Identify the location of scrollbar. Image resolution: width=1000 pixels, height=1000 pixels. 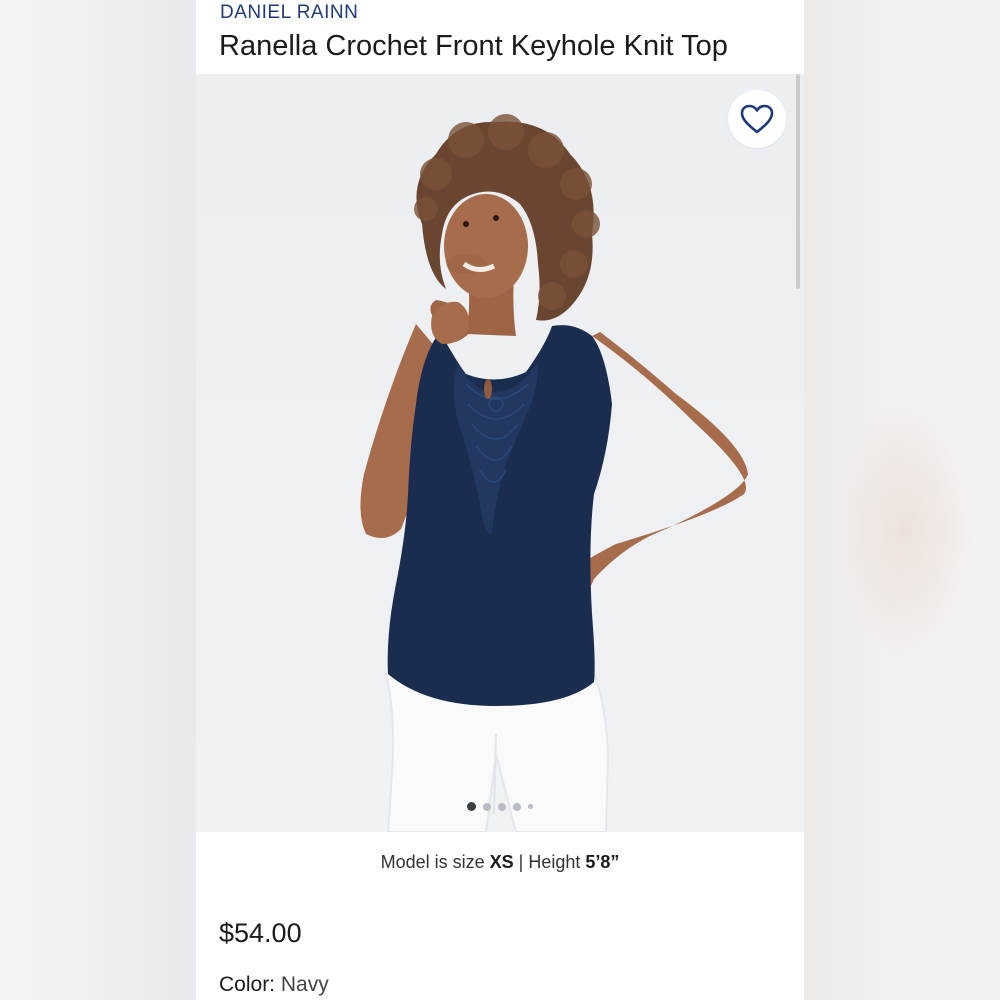
(798, 181).